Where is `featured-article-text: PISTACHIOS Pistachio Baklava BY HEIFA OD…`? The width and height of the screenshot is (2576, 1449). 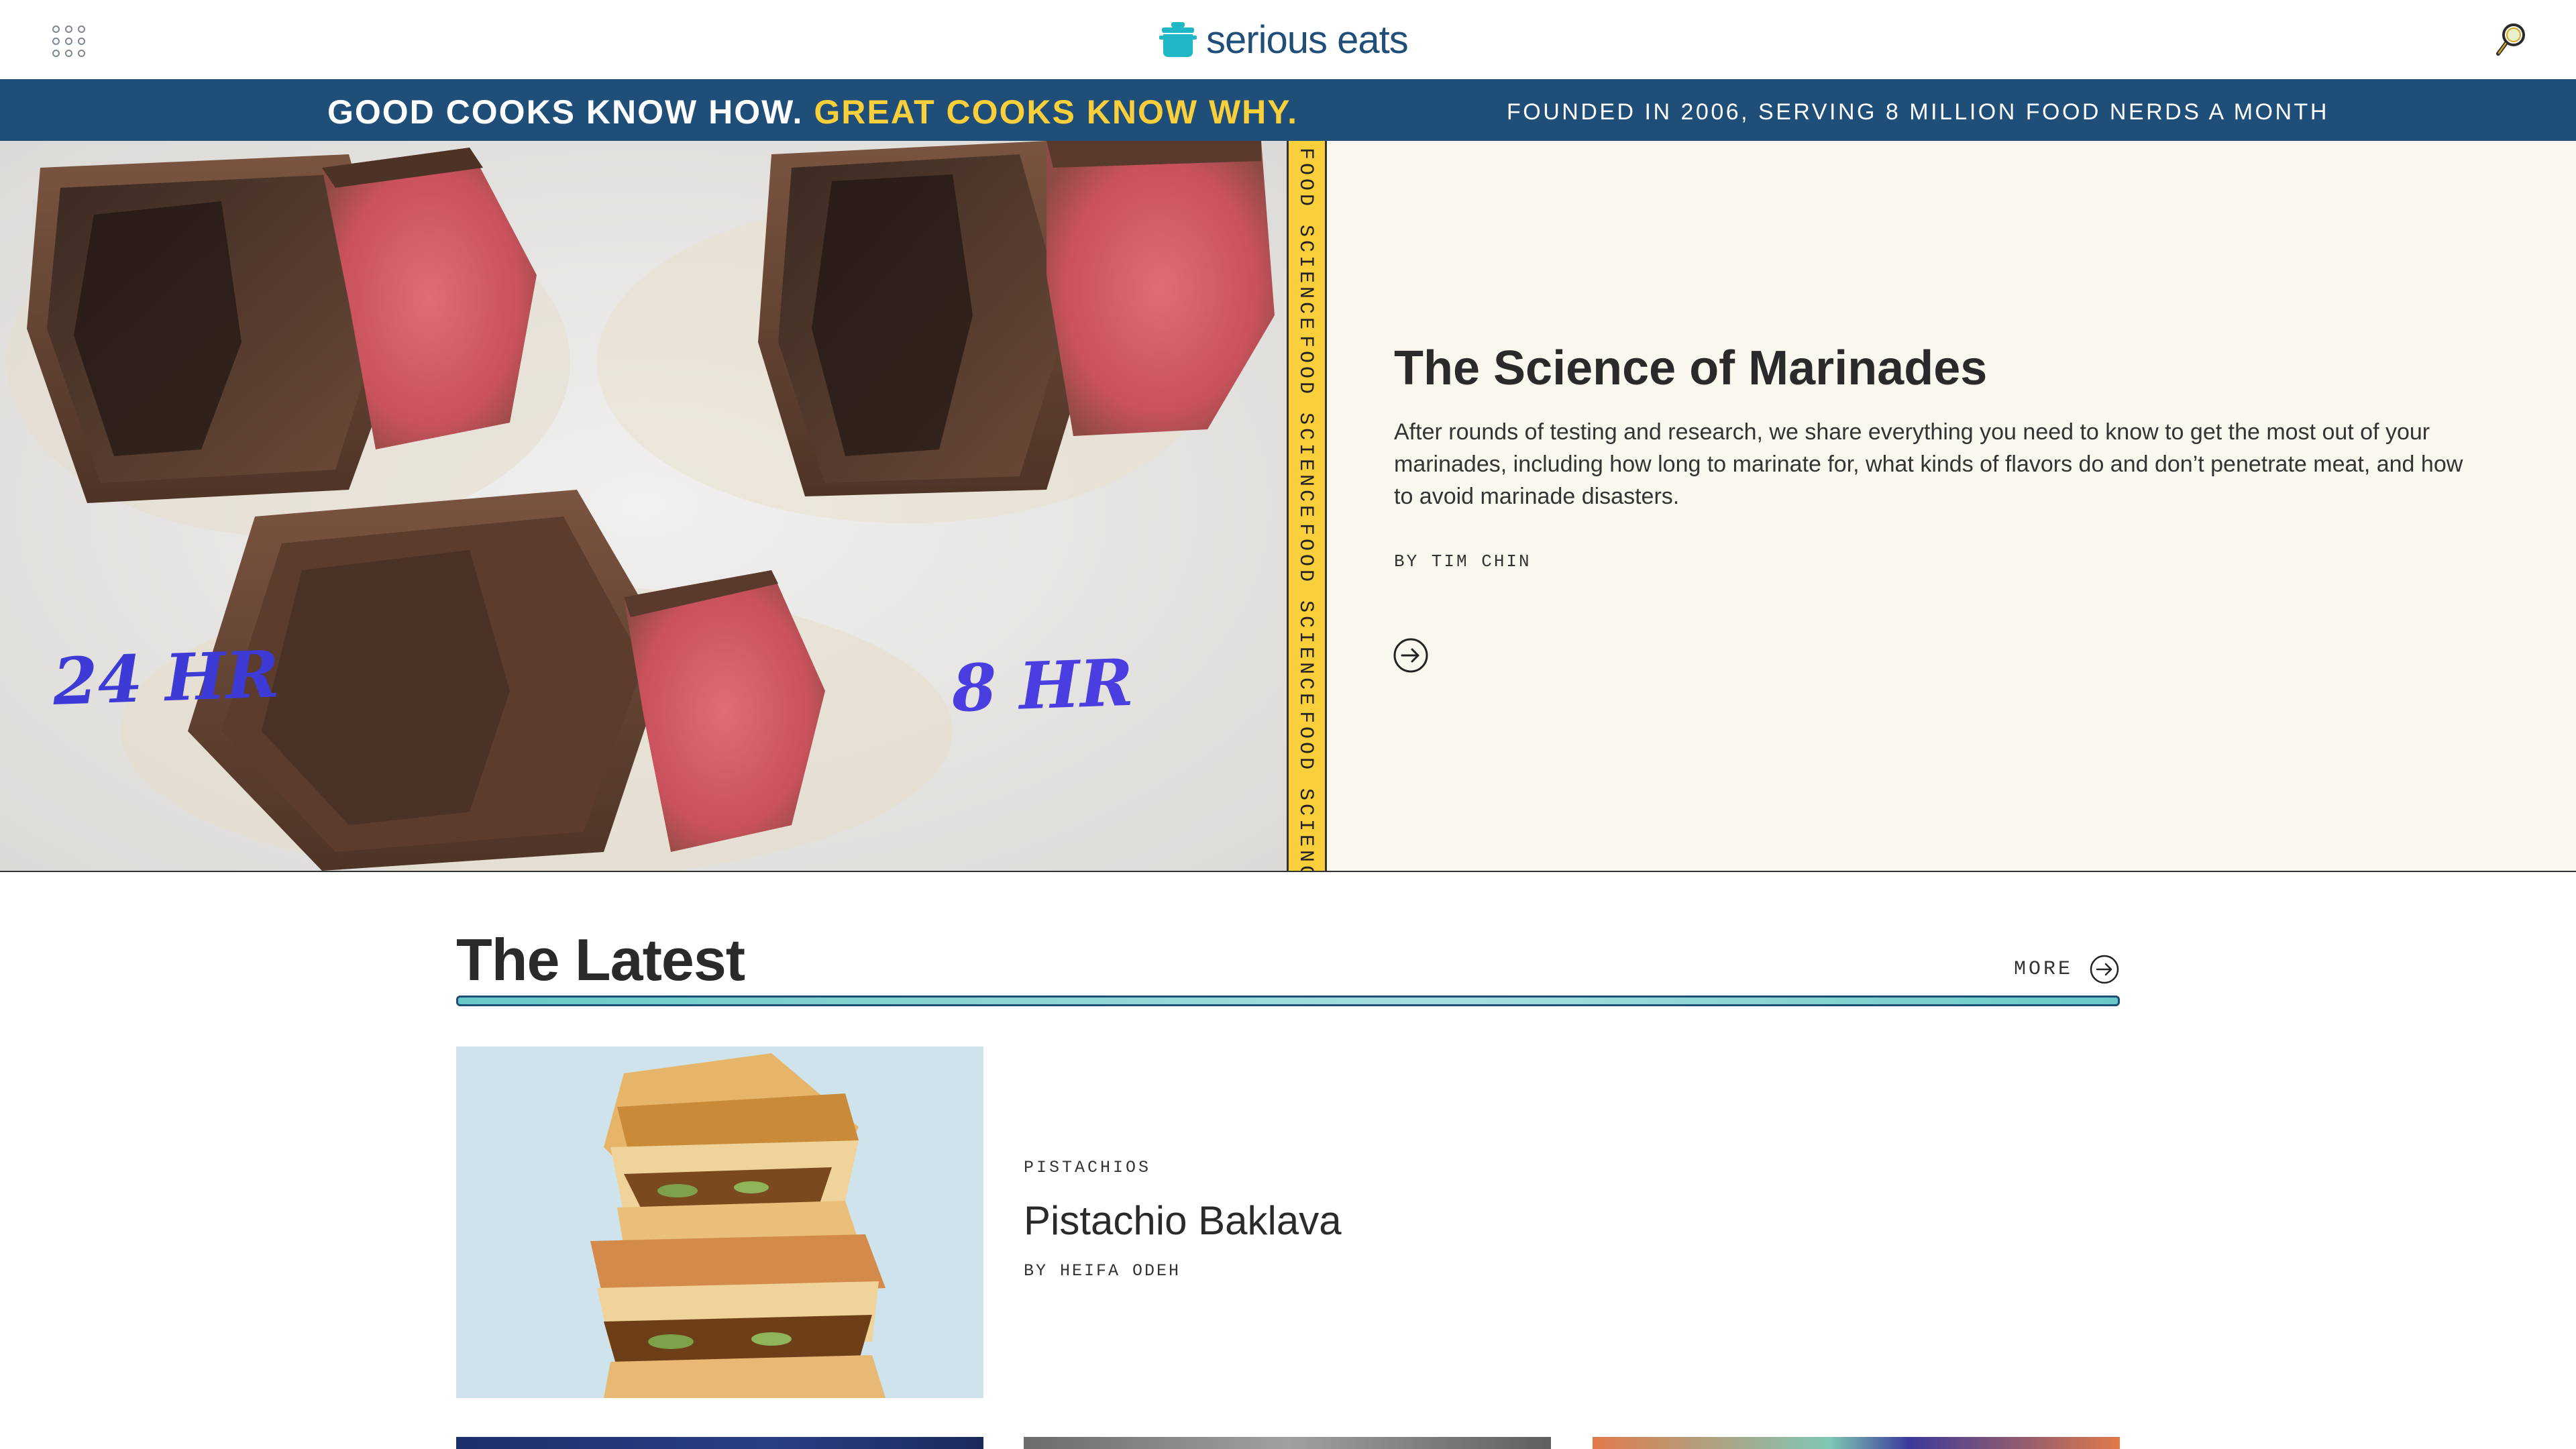
featured-article-text: PISTACHIOS Pistachio Baklava BY HEIFA OD… is located at coordinates (1183, 1219).